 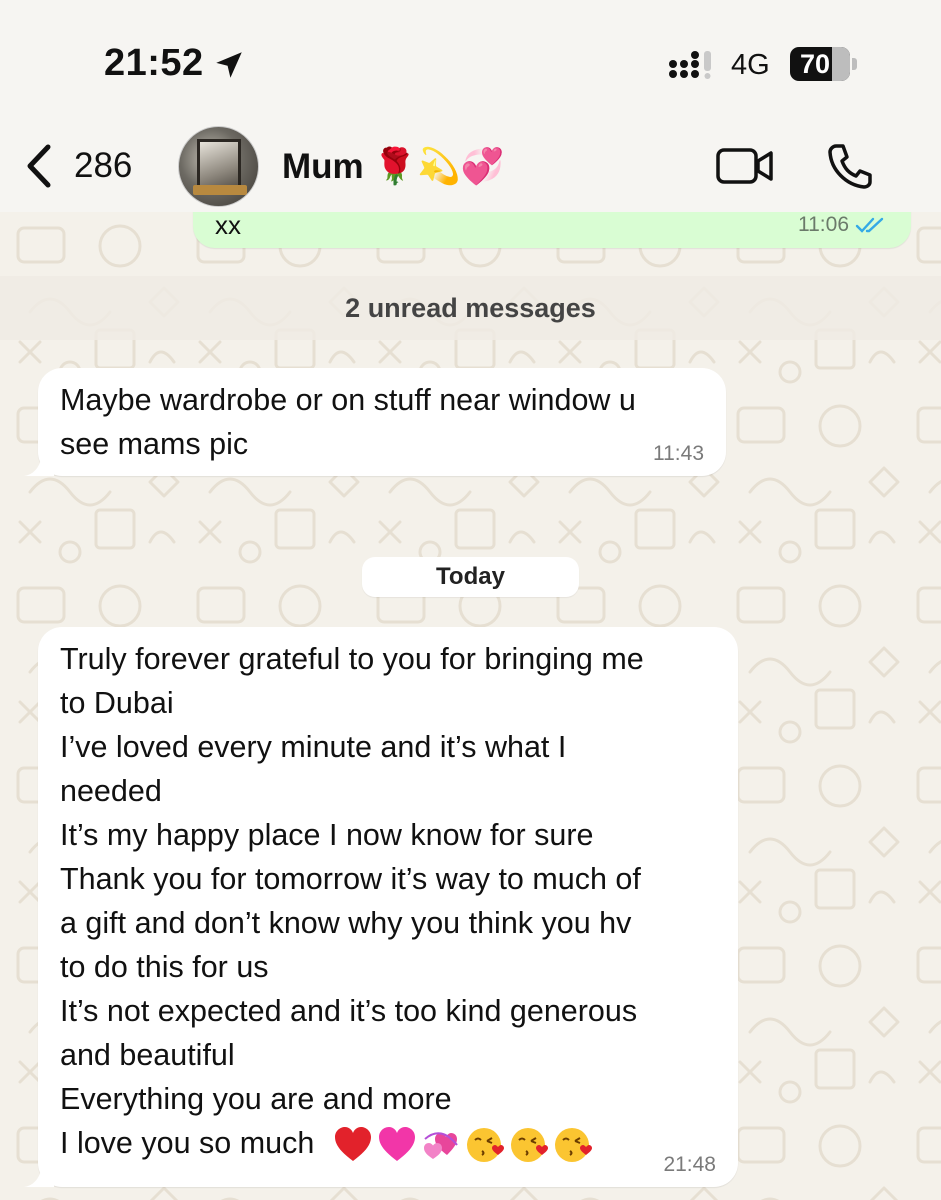 I want to click on battery-level: 70, so click(x=815, y=64).